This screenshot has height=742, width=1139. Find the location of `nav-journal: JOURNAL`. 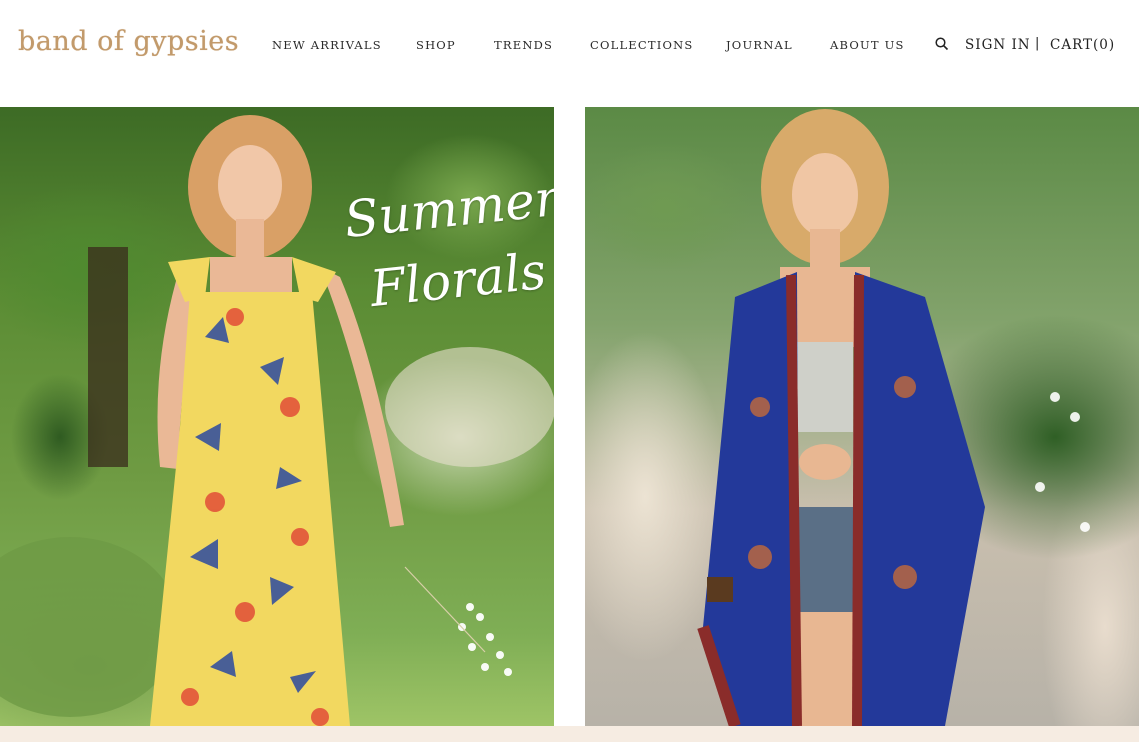

nav-journal: JOURNAL is located at coordinates (759, 45).